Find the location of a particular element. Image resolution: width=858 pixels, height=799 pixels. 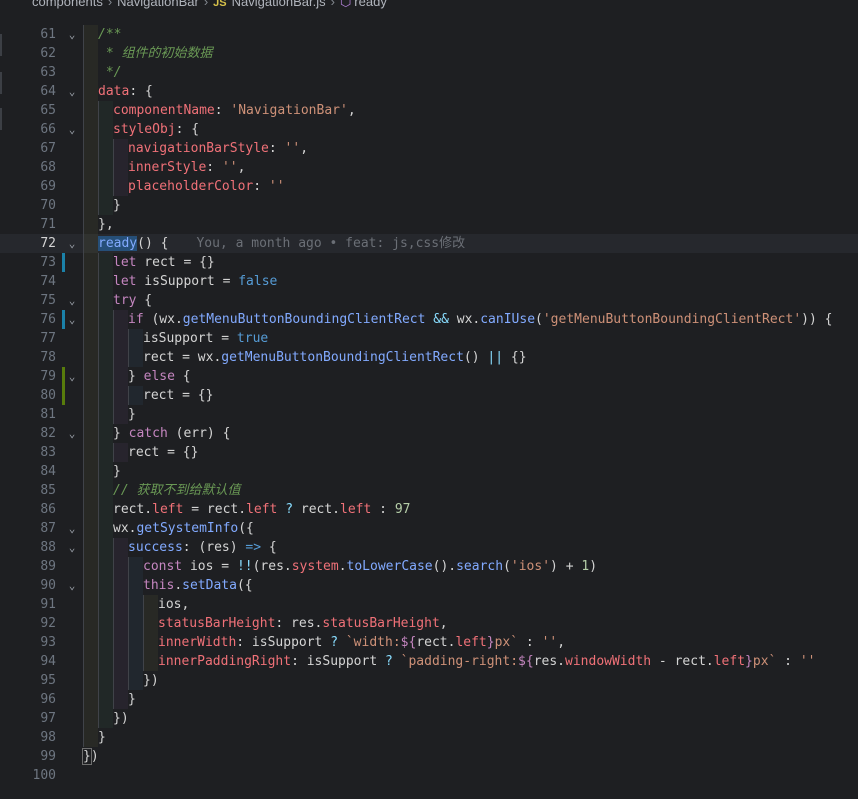

code-line: 95}) is located at coordinates (429, 680).